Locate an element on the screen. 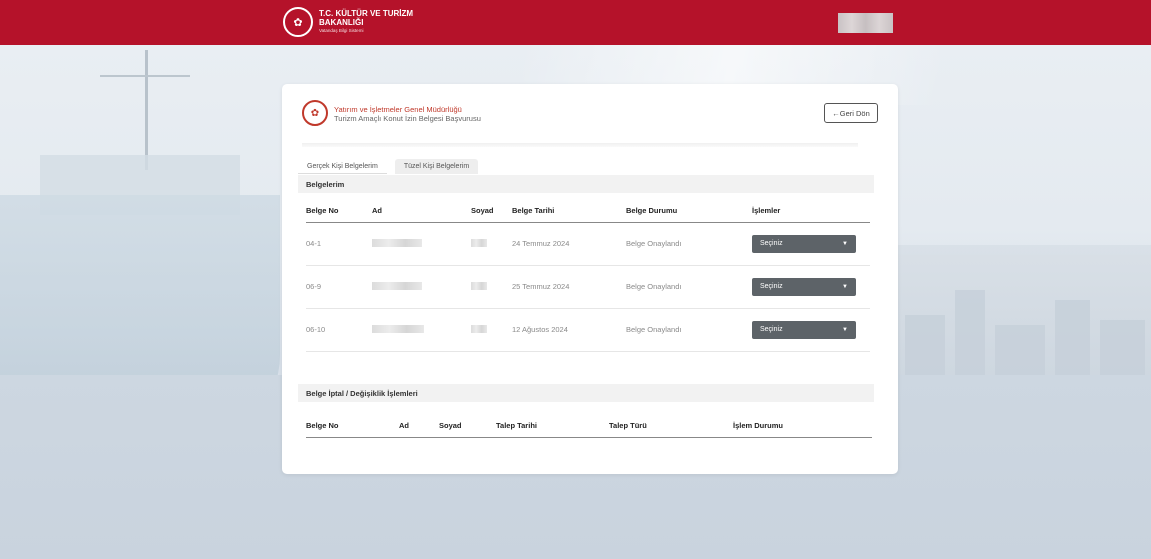 This screenshot has height=559, width=1151. document-date: 25 Temmuz 2024 is located at coordinates (569, 287).